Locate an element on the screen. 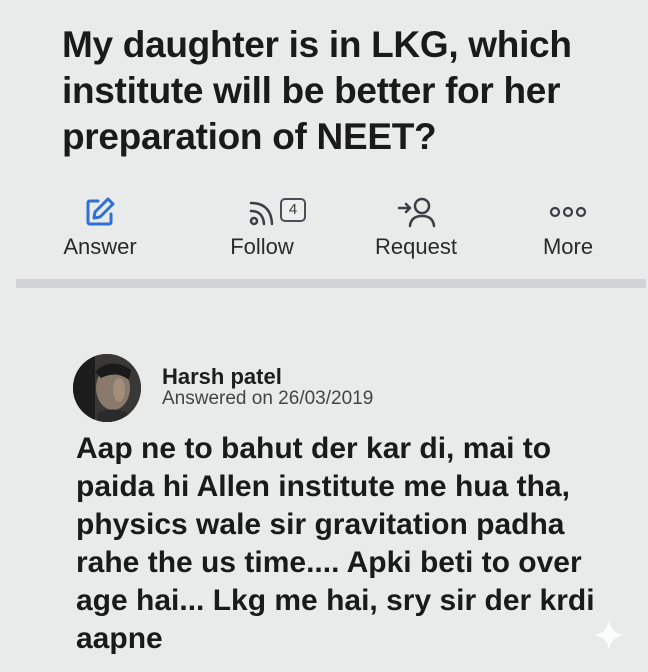  person-arrow-icon is located at coordinates (416, 212).